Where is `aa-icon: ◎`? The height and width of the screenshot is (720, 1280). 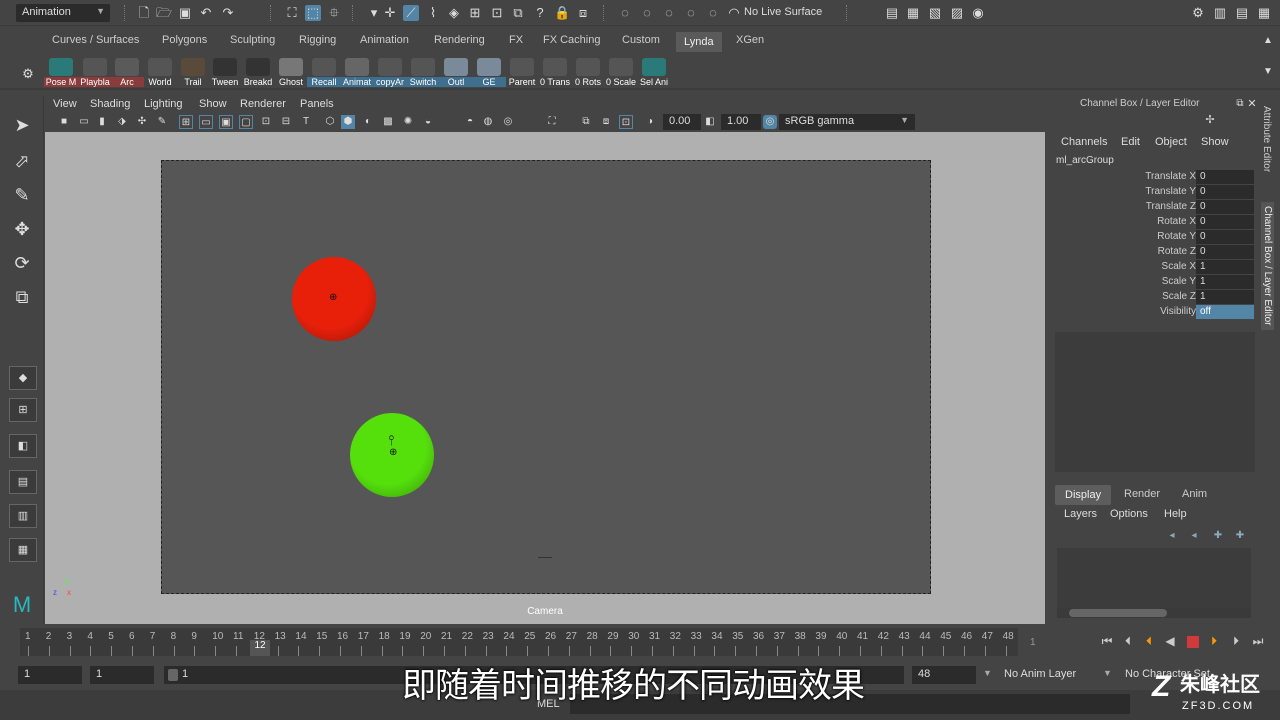 aa-icon: ◎ is located at coordinates (508, 122).